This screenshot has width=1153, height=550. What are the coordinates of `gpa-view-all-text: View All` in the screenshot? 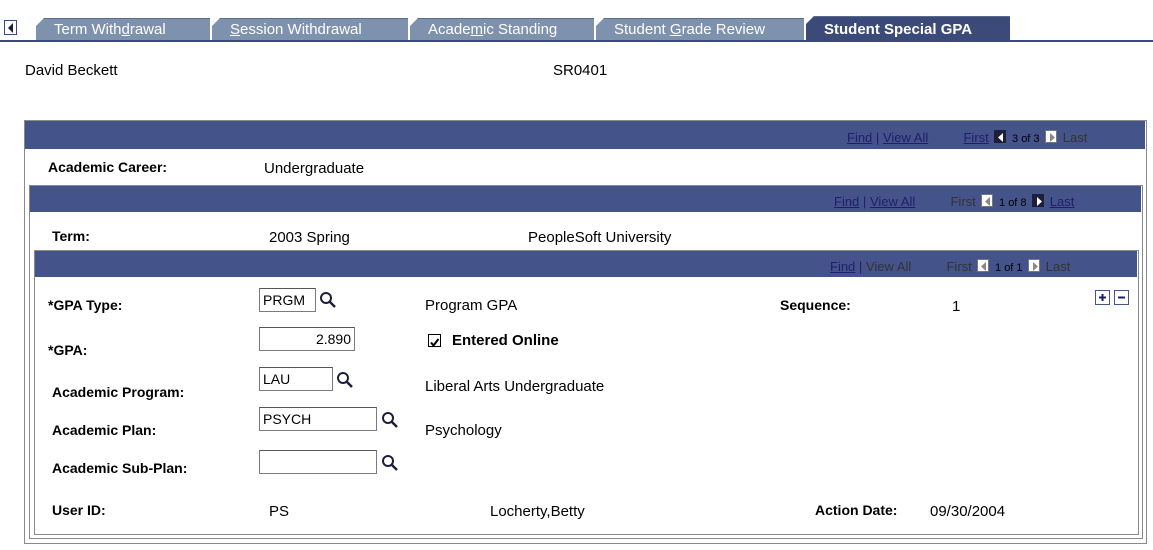 It's located at (888, 266).